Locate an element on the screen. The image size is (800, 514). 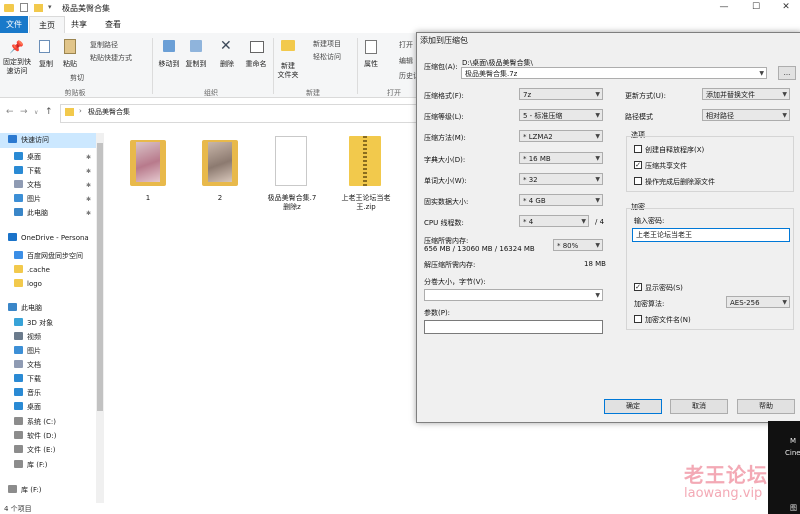
cut-button: 剪切 is located at coordinates (77, 78).